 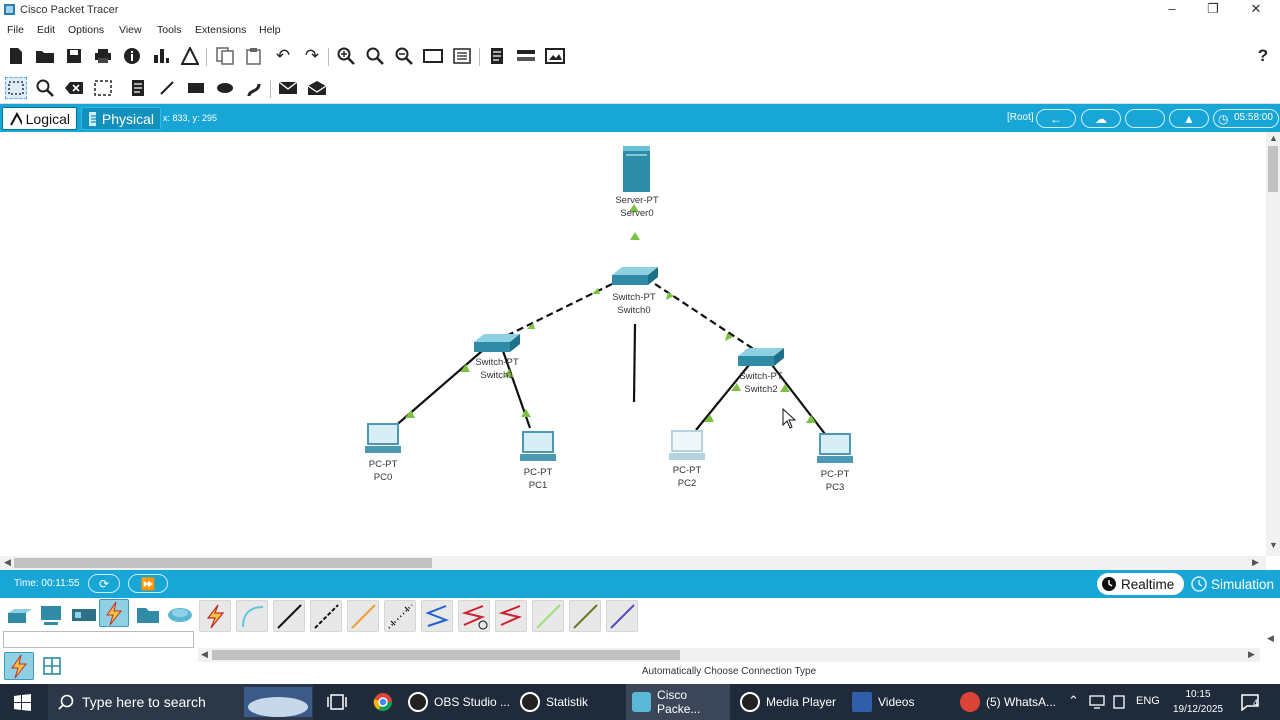 I want to click on switch1-device, so click(x=497, y=343).